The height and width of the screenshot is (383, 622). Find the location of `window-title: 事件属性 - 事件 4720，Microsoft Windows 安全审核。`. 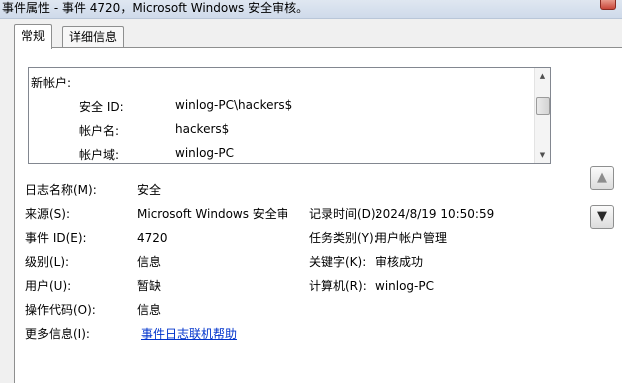

window-title: 事件属性 - 事件 4720，Microsoft Windows 安全审核。 is located at coordinates (155, 8).